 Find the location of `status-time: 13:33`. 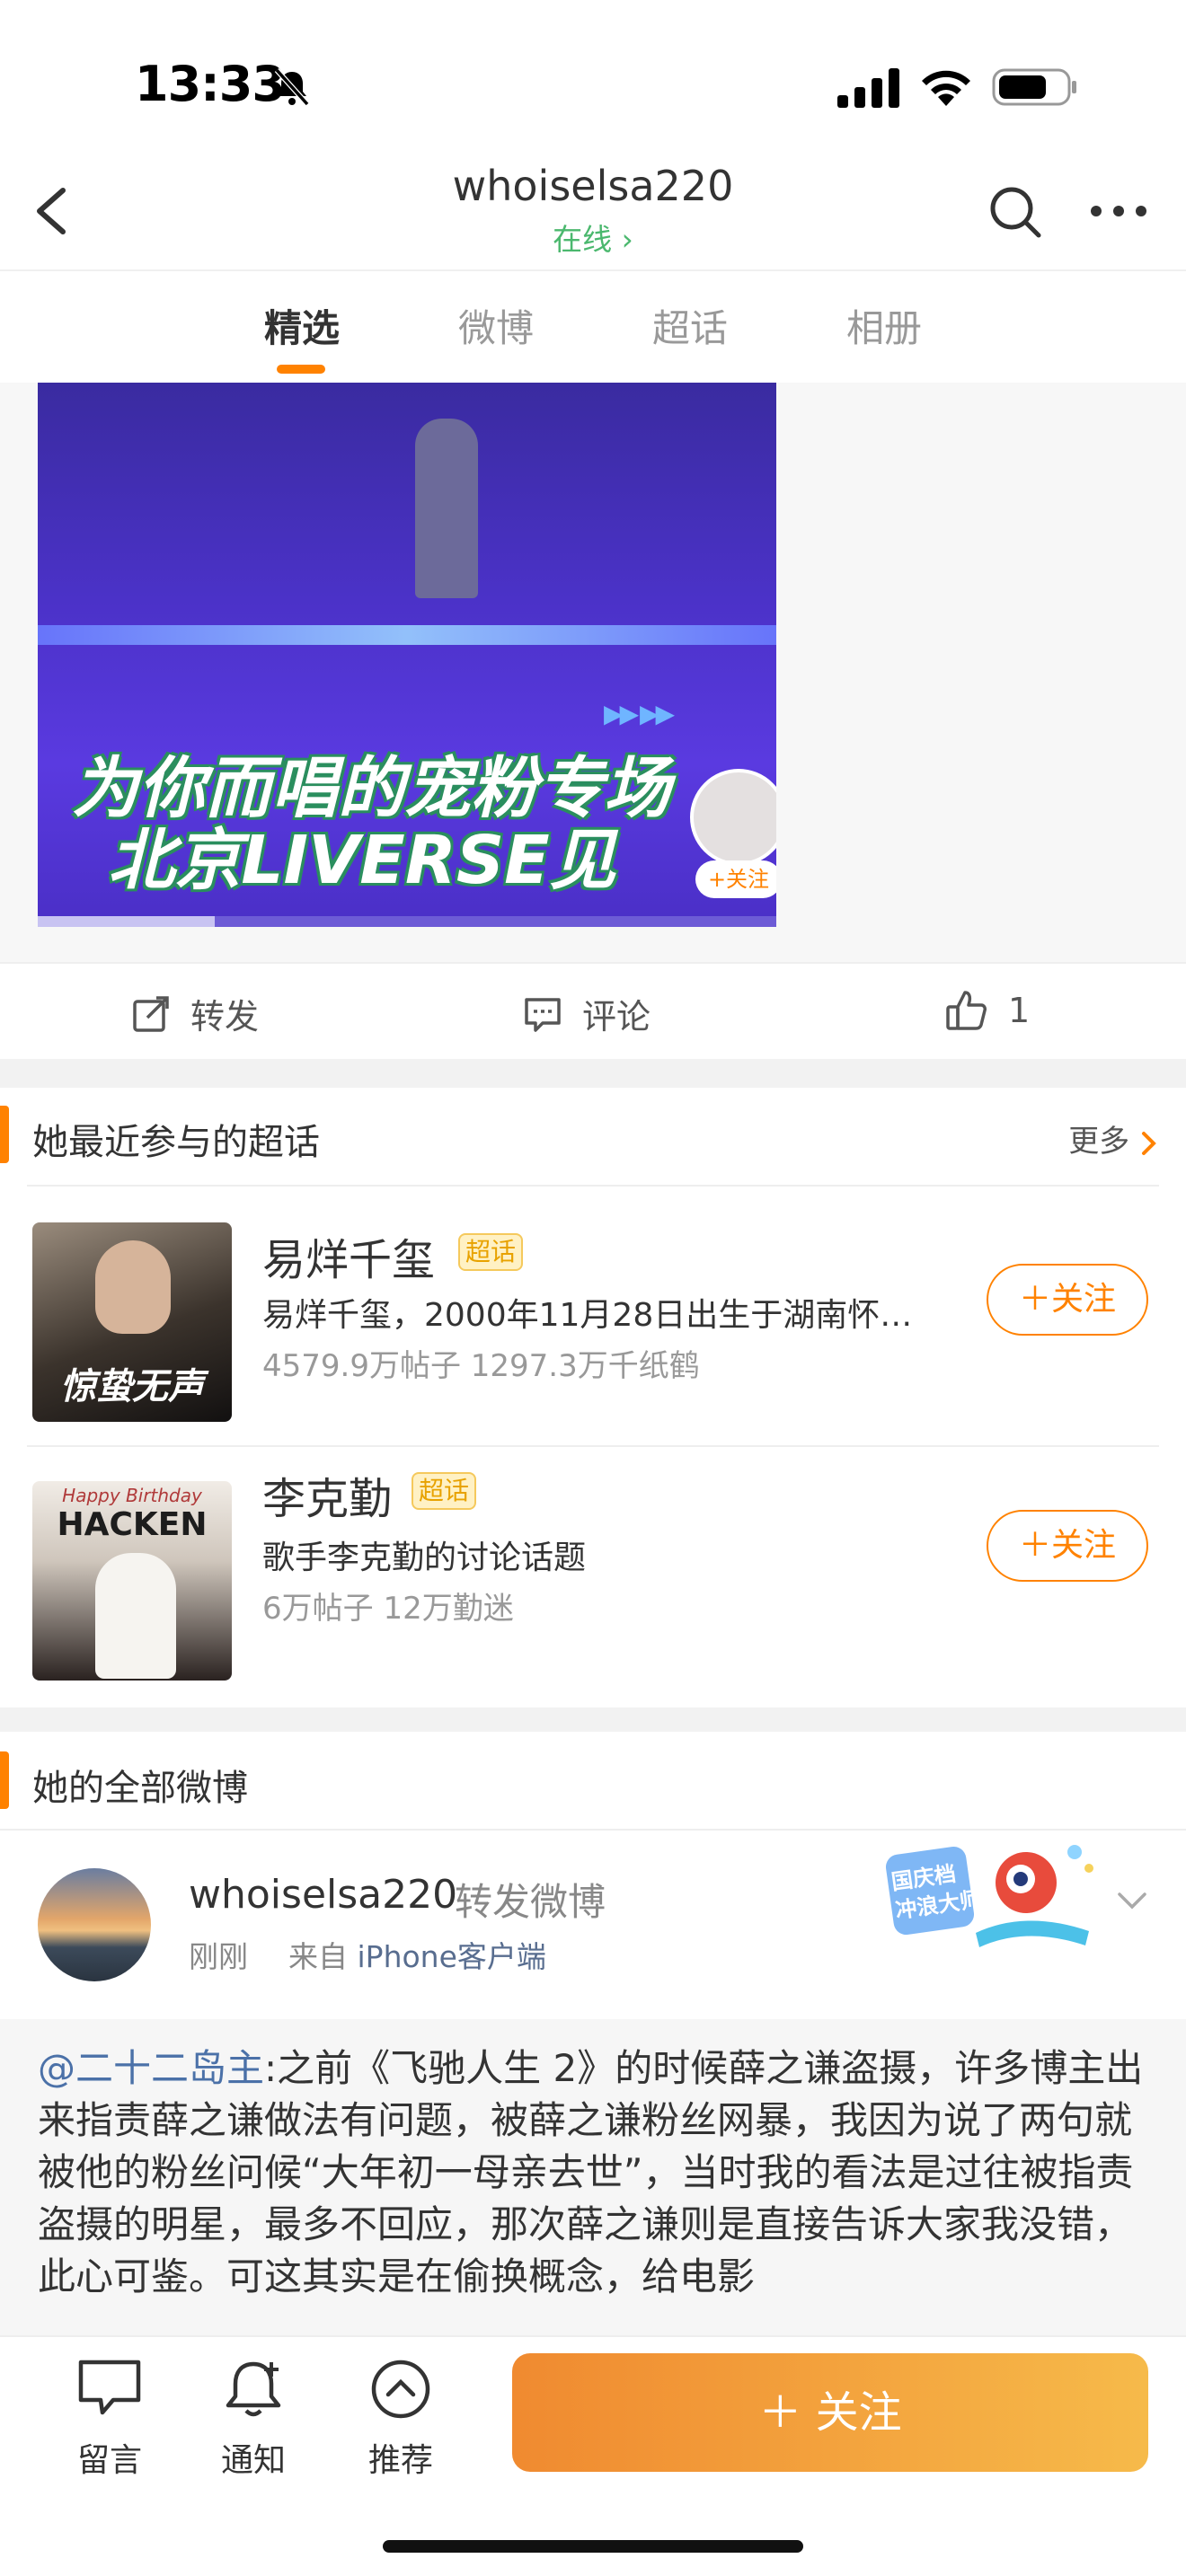

status-time: 13:33 is located at coordinates (210, 84).